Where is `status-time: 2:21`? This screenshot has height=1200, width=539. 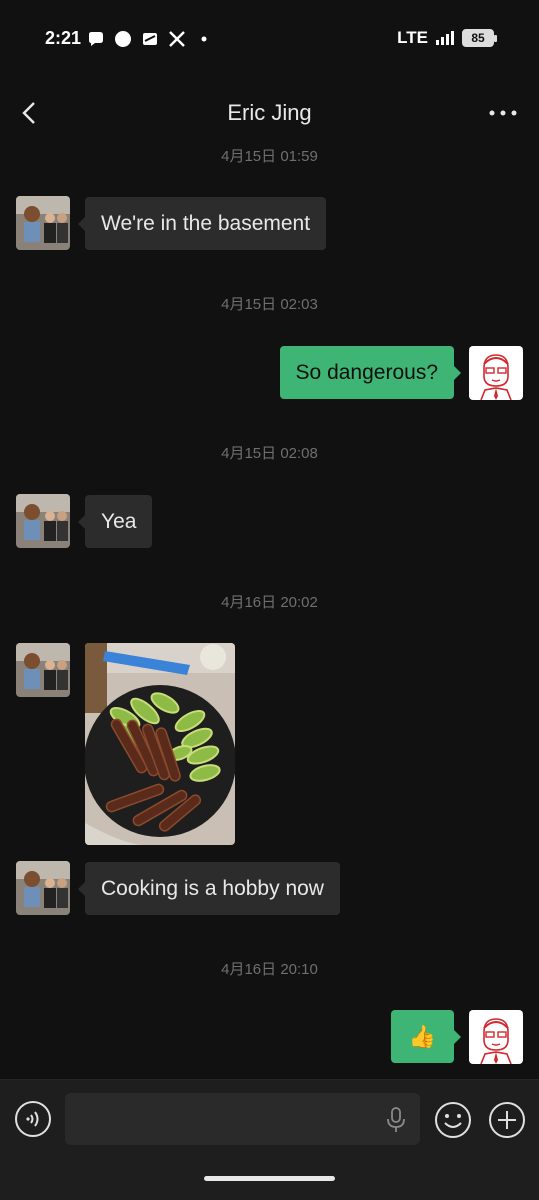
status-time: 2:21 is located at coordinates (63, 38).